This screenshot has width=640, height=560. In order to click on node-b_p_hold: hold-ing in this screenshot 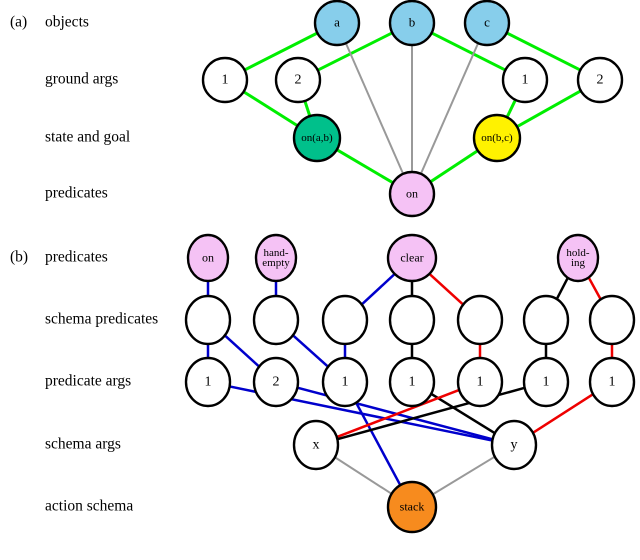, I will do `click(578, 258)`.